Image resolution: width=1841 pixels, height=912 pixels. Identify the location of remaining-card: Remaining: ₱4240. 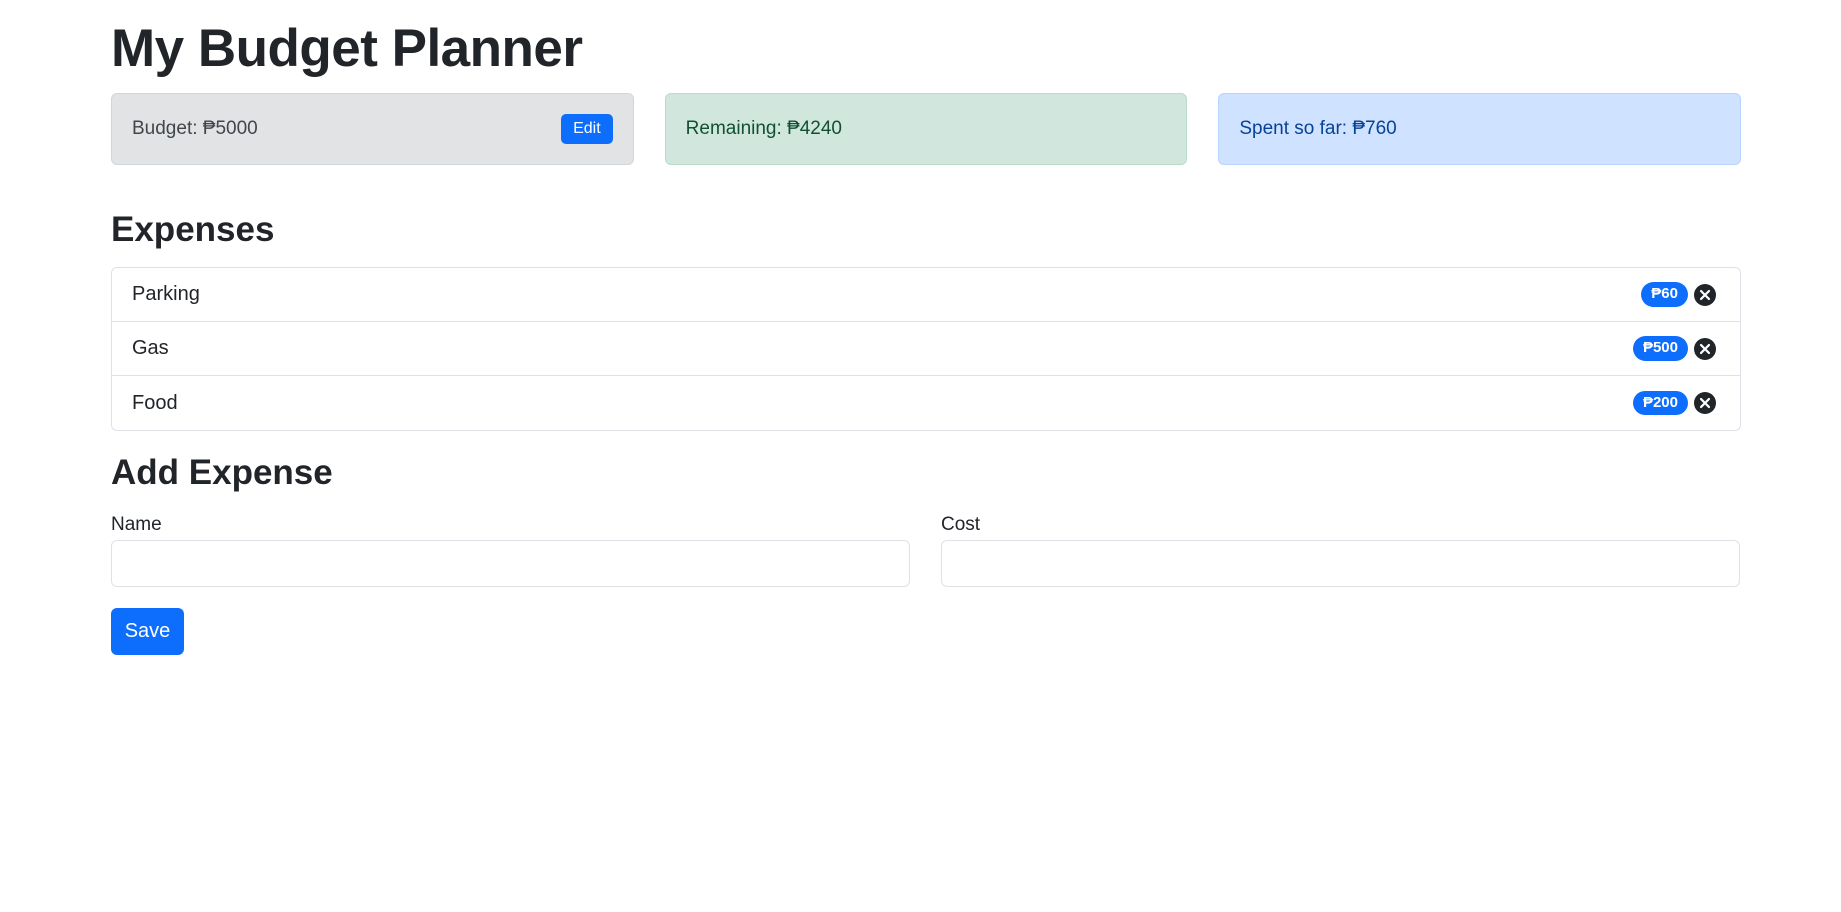
(926, 129).